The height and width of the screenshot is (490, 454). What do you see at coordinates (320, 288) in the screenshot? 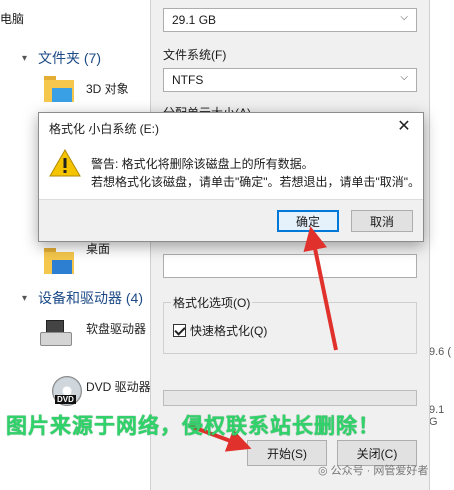
I see `arrow-to-ok-button` at bounding box center [320, 288].